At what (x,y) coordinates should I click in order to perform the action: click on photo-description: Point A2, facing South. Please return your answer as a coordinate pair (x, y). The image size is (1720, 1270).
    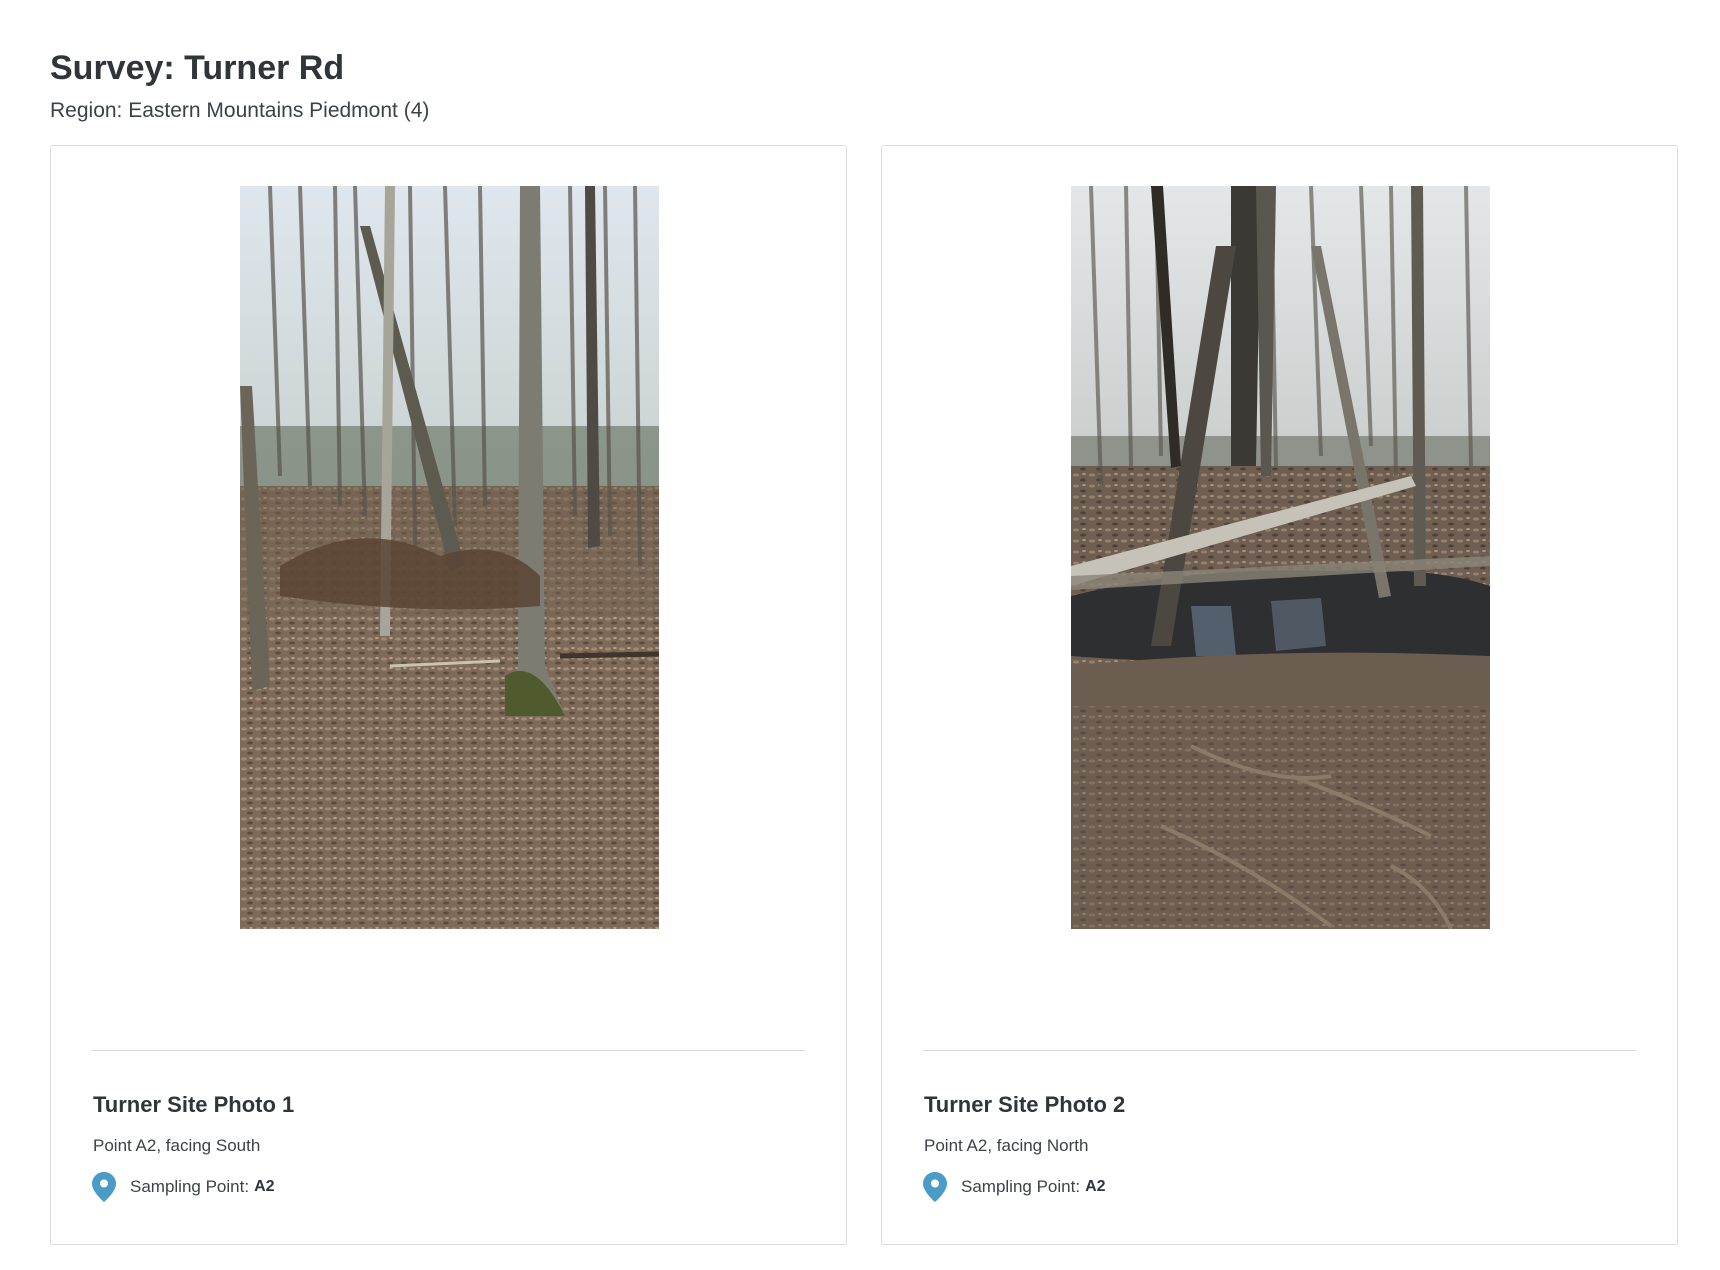
    Looking at the image, I should click on (177, 1145).